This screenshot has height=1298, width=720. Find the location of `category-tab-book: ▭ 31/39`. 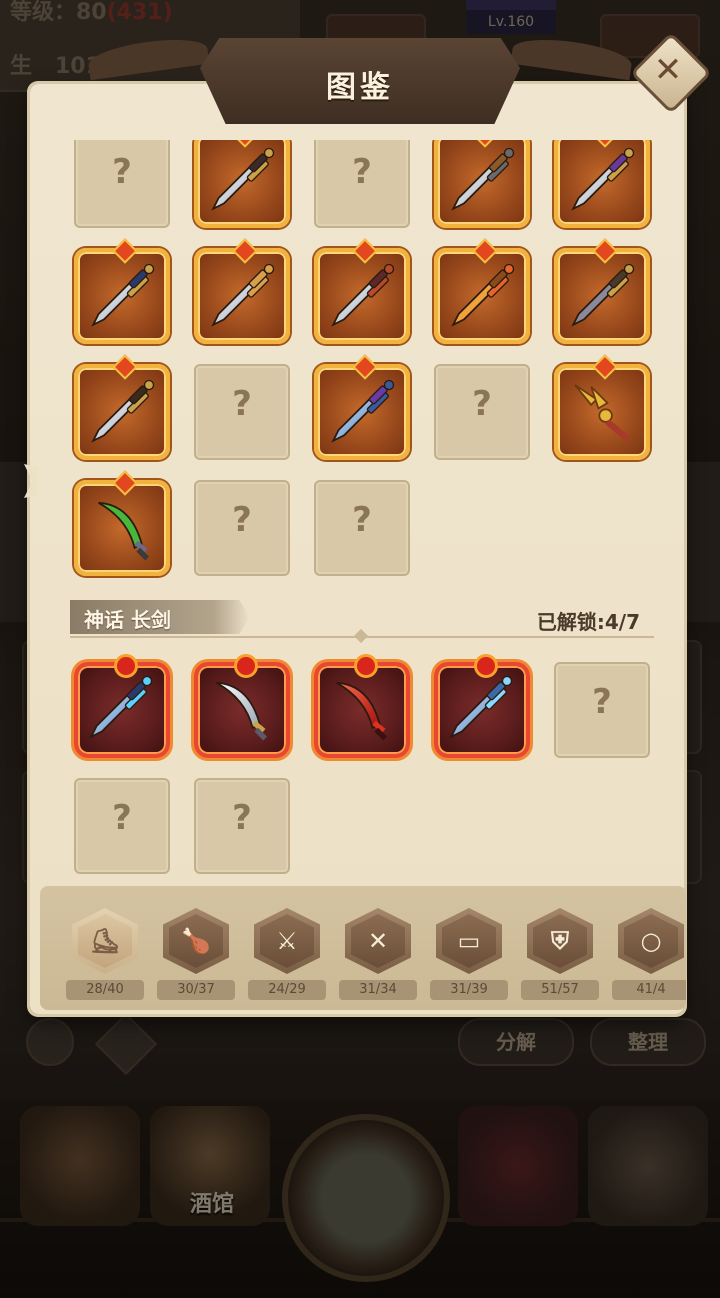

category-tab-book: ▭ 31/39 is located at coordinates (469, 954).